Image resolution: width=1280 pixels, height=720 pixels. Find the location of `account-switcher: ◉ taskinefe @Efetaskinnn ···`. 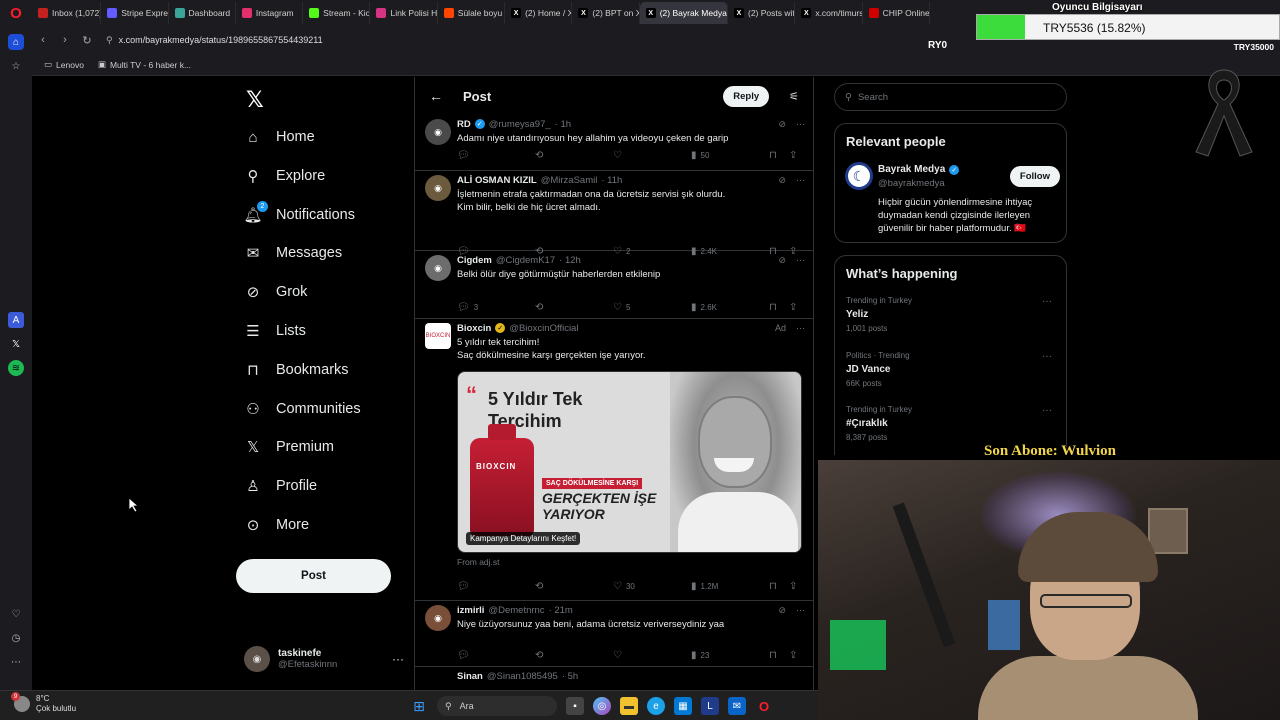

account-switcher: ◉ taskinefe @Efetaskinnn ··· is located at coordinates (324, 659).